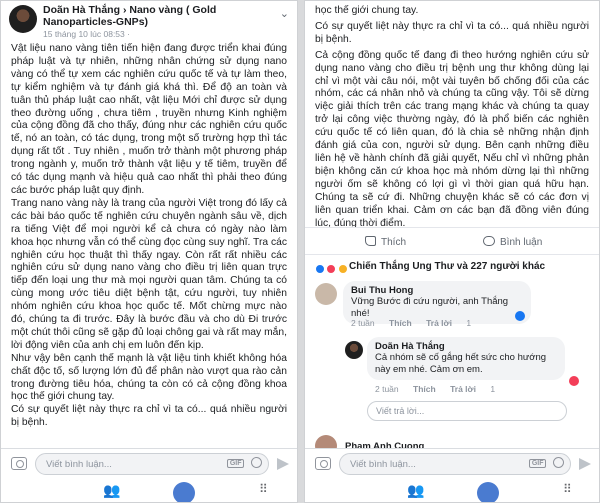 The height and width of the screenshot is (503, 600). Describe the element at coordinates (463, 389) in the screenshot. I see `reply-reply-link: Trả lời` at that location.